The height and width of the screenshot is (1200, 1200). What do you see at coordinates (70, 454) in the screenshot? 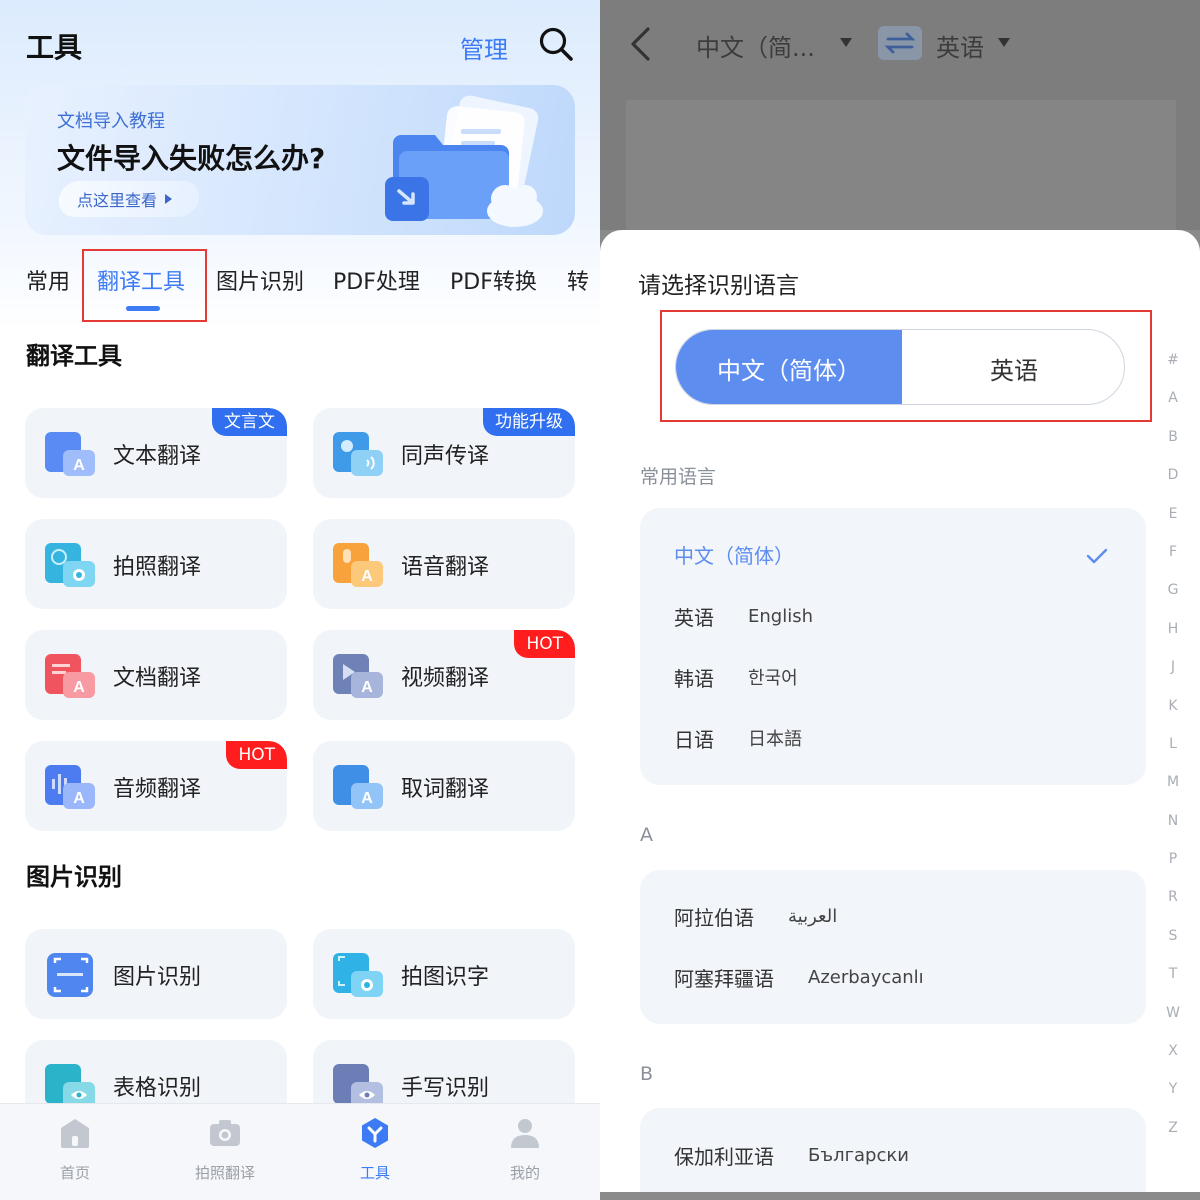
I see `text-translate-icon: A` at bounding box center [70, 454].